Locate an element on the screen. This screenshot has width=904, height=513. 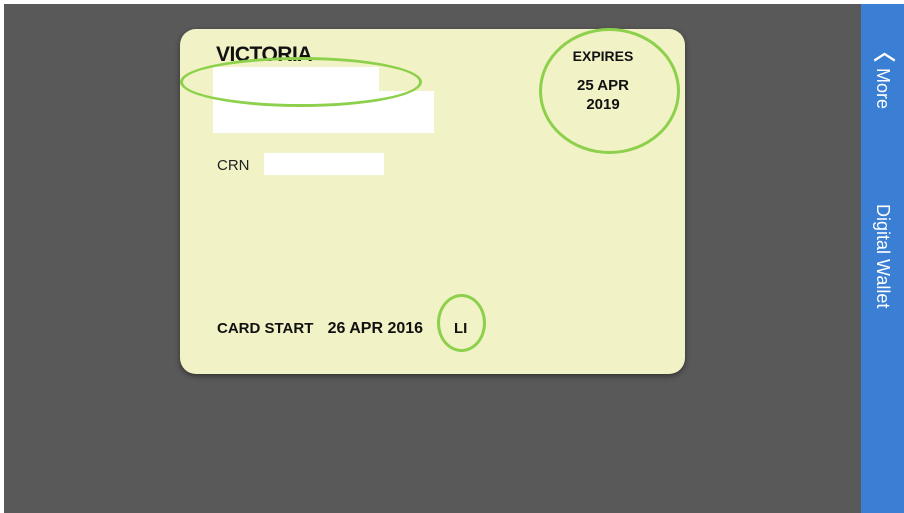
redacted-crn-value is located at coordinates (324, 164).